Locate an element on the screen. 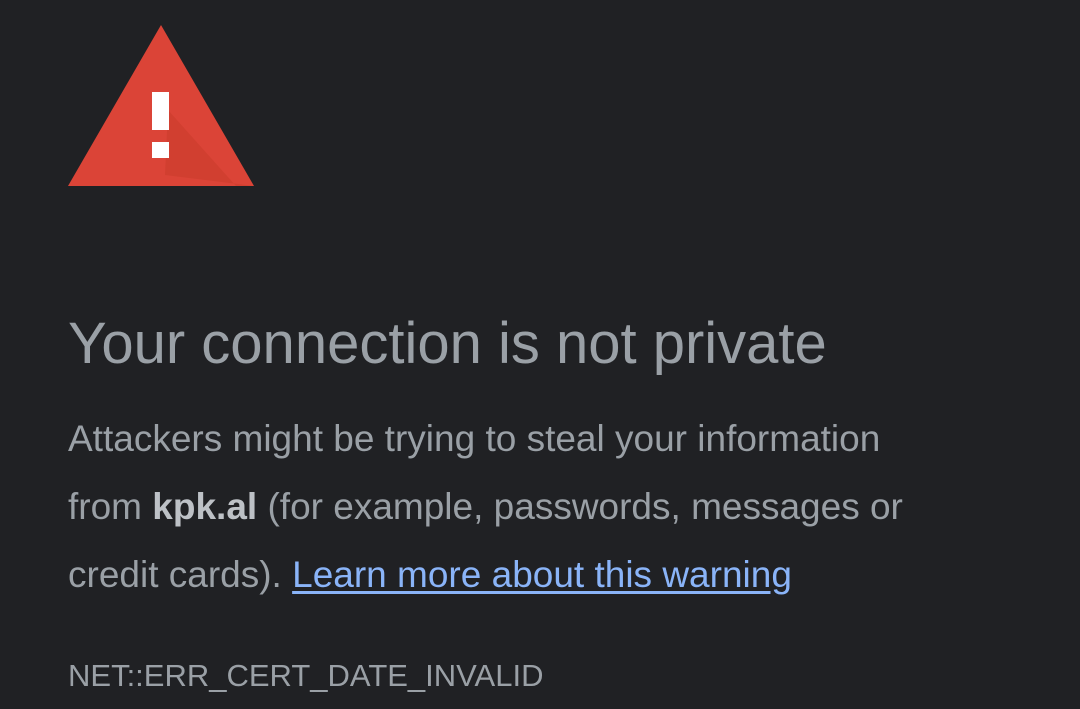  description-credit-cards-text: credit cards). is located at coordinates (180, 574).